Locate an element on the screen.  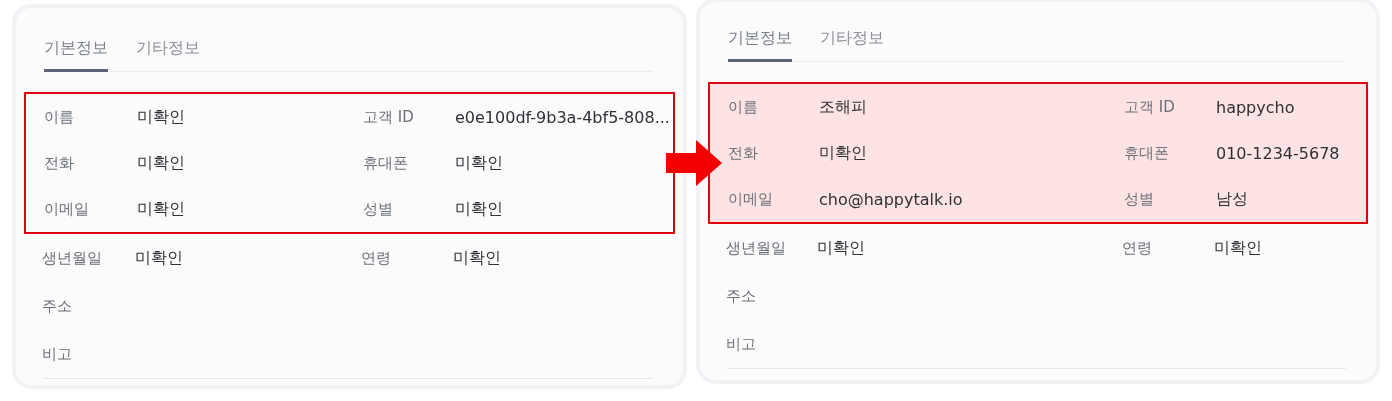
field-value: cho@happytalk.io is located at coordinates (891, 199).